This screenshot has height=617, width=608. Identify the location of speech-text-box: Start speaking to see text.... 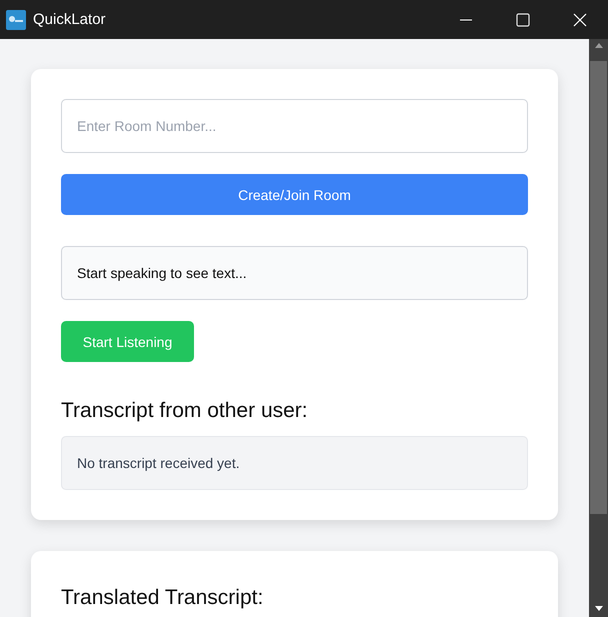
(294, 273).